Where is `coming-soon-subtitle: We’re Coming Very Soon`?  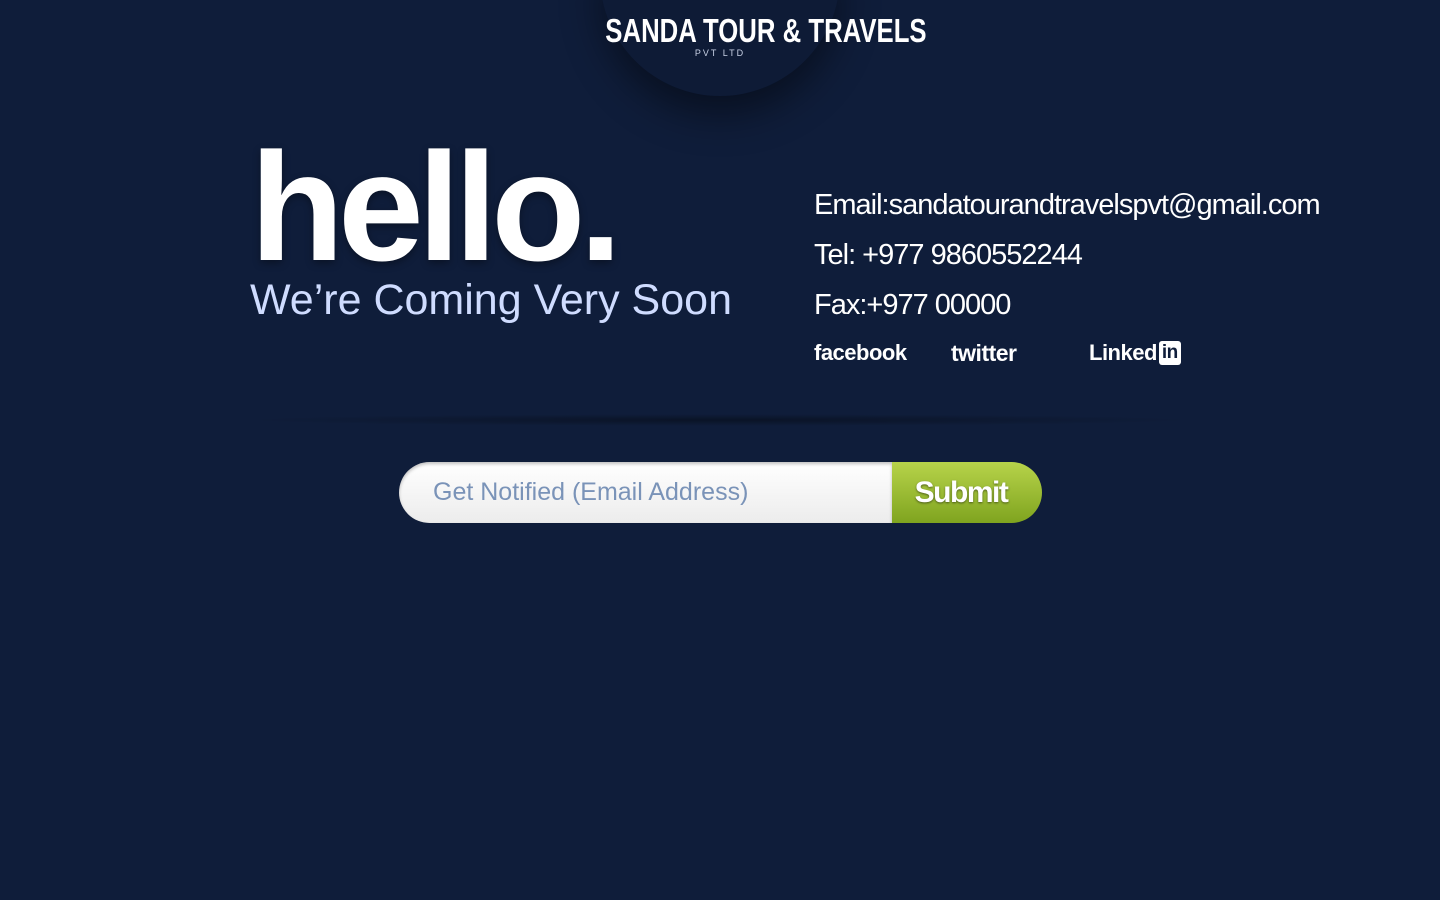
coming-soon-subtitle: We’re Coming Very Soon is located at coordinates (491, 300).